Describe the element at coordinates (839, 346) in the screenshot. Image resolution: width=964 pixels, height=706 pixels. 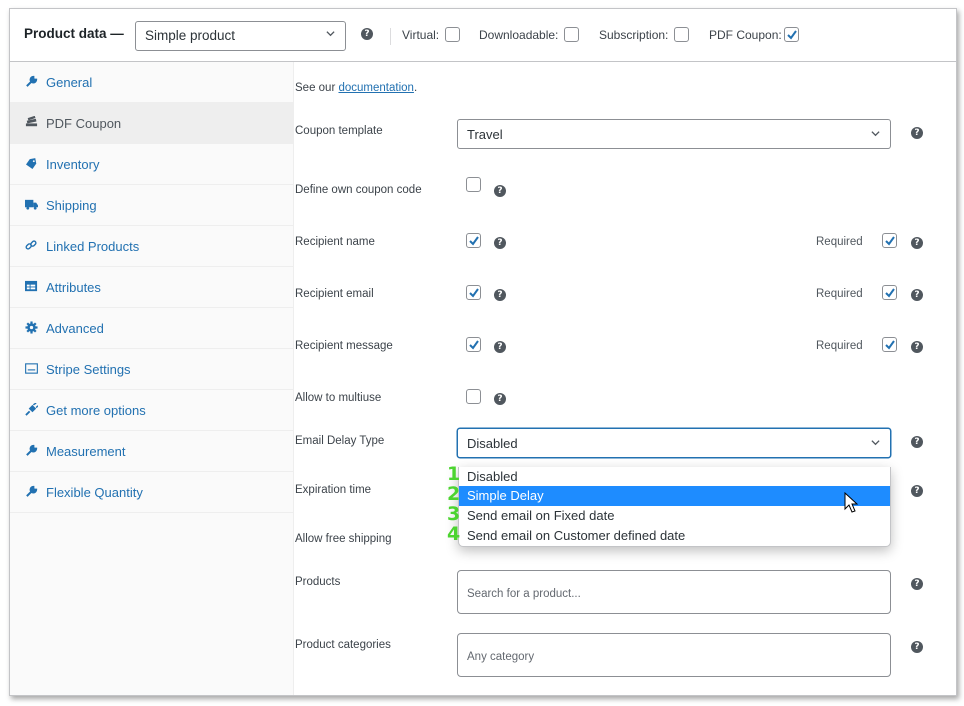
I see `recipient-message-required-label: Required` at that location.